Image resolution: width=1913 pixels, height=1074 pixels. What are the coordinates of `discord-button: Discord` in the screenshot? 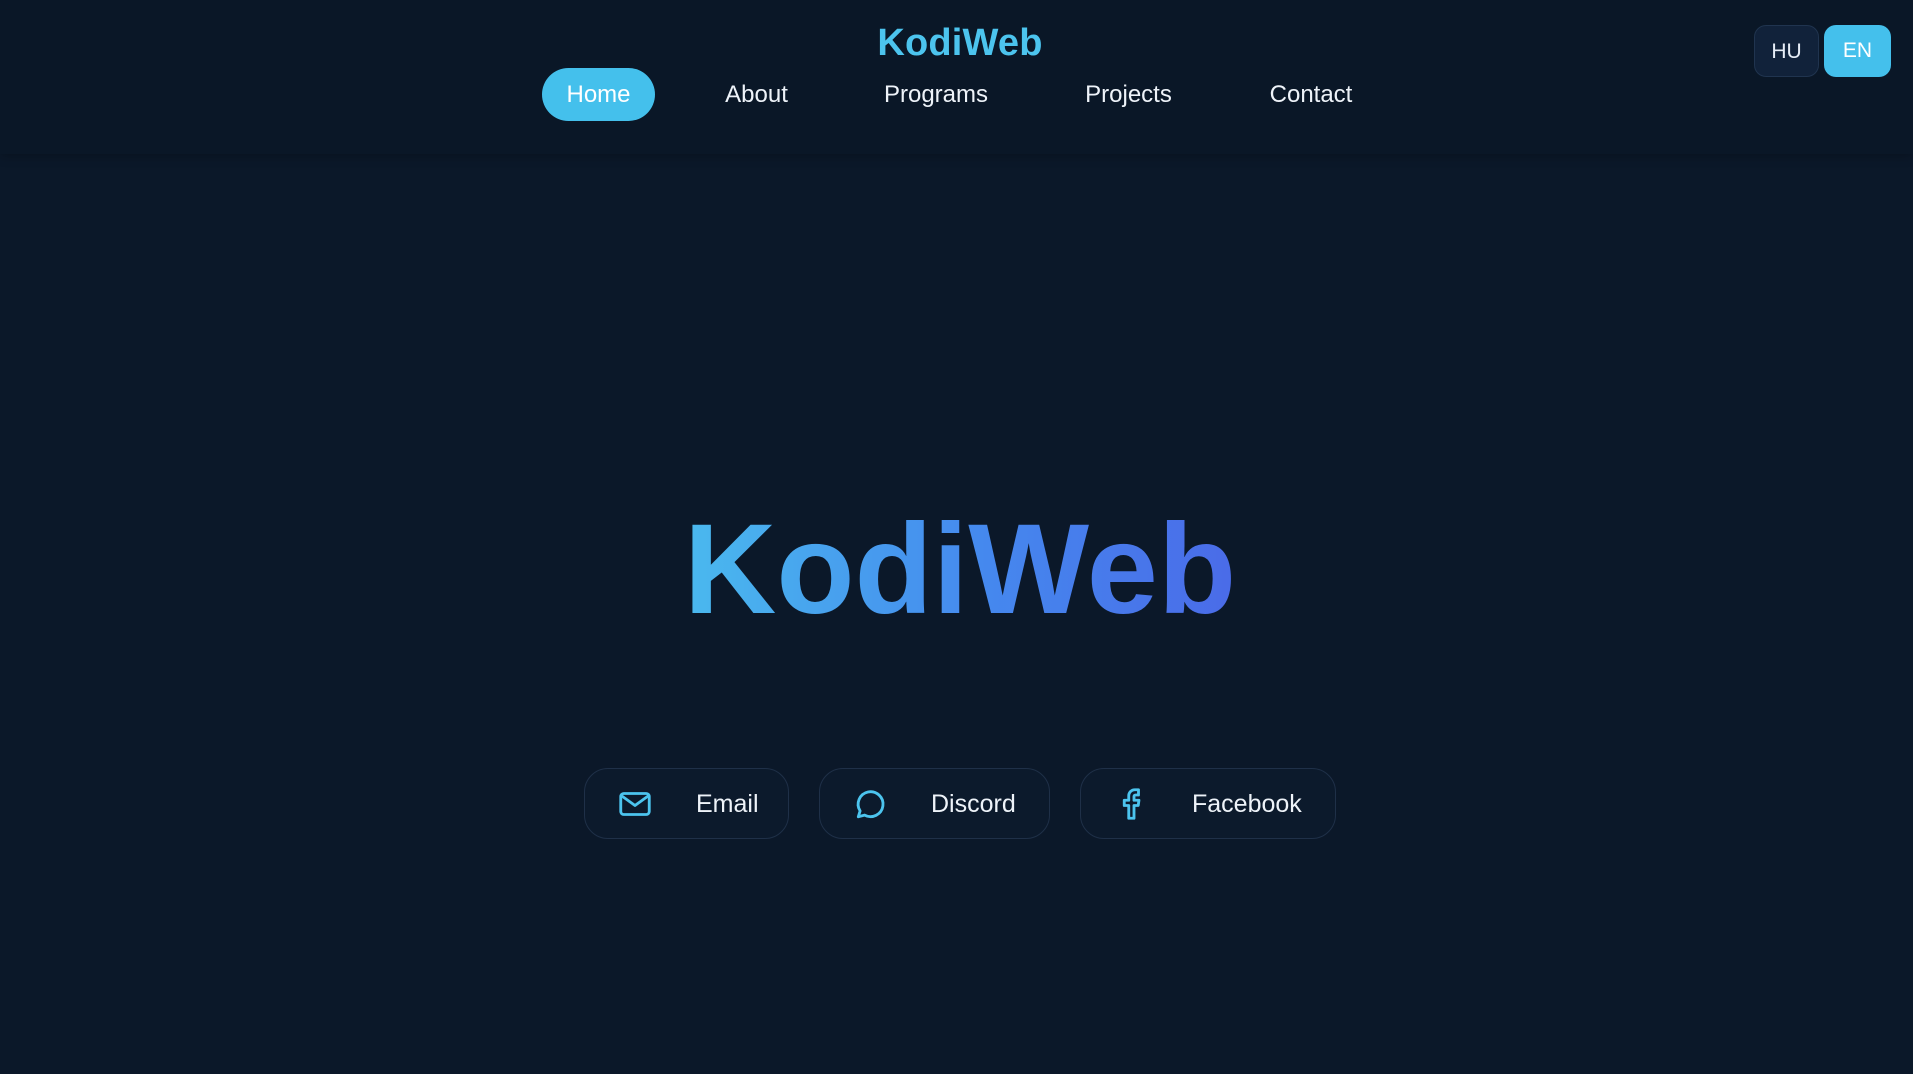 It's located at (934, 803).